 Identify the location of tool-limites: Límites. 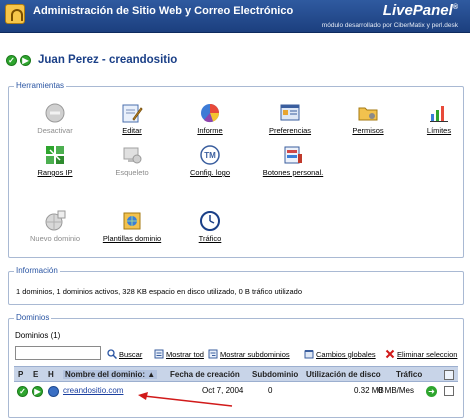
(439, 118).